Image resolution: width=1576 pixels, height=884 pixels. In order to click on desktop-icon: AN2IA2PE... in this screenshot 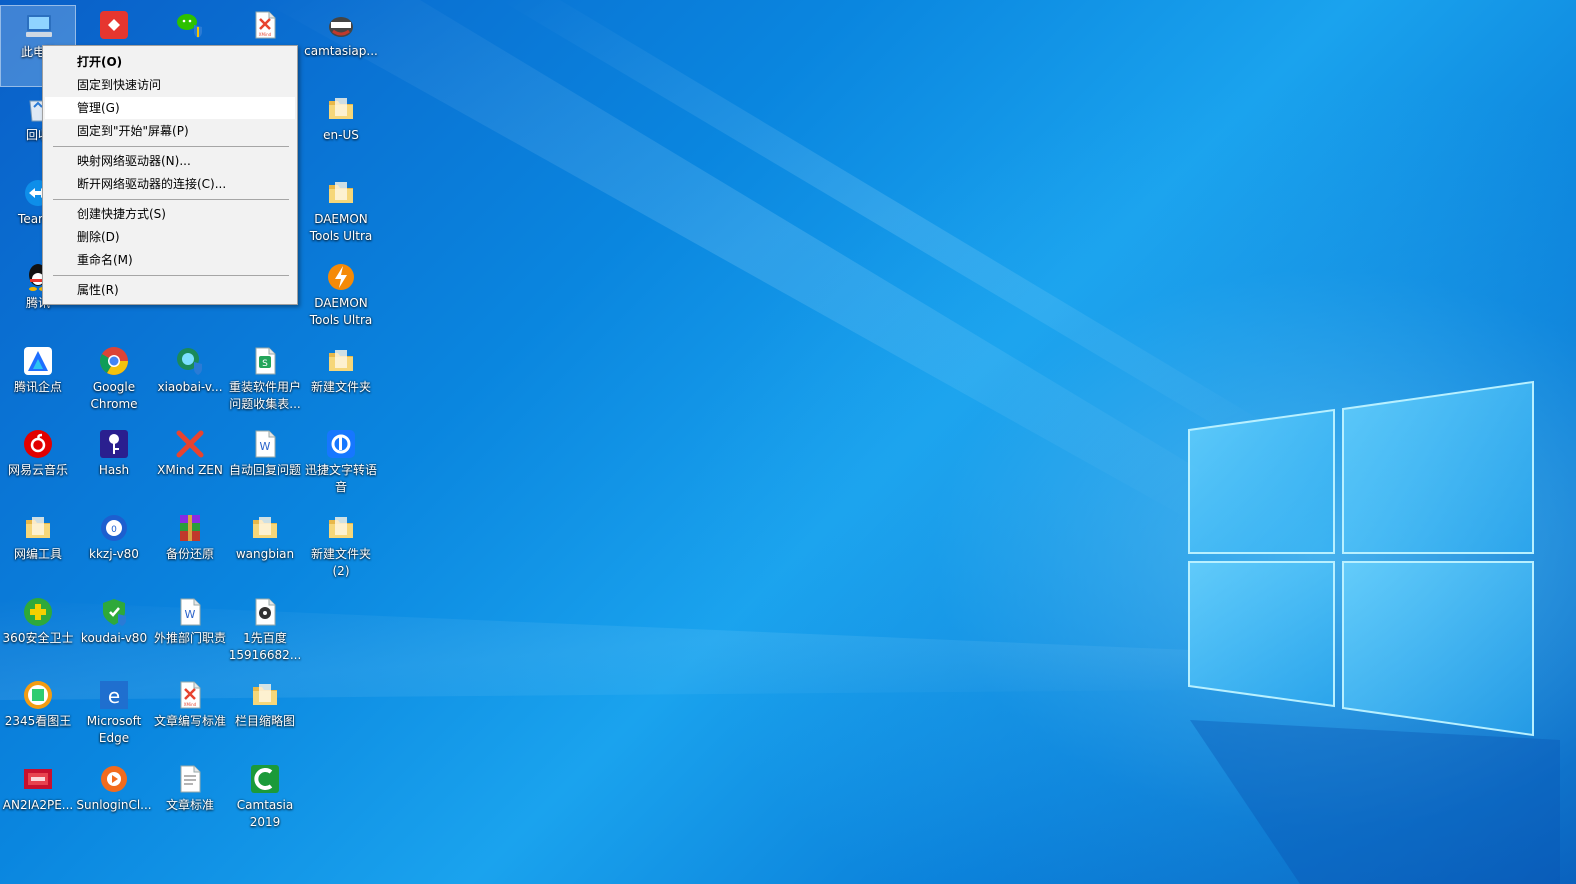, I will do `click(38, 800)`.